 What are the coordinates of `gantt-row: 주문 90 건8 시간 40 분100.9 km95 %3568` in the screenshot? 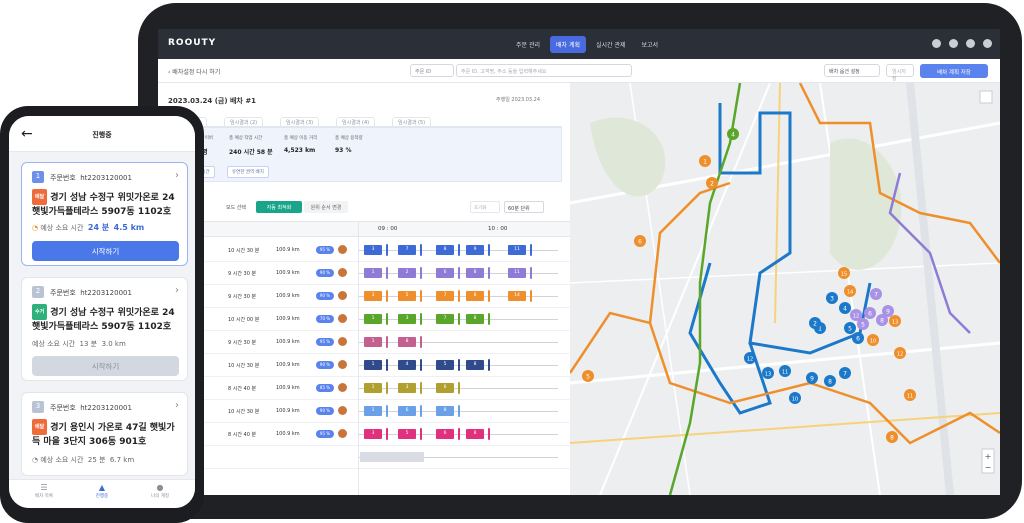 It's located at (364, 434).